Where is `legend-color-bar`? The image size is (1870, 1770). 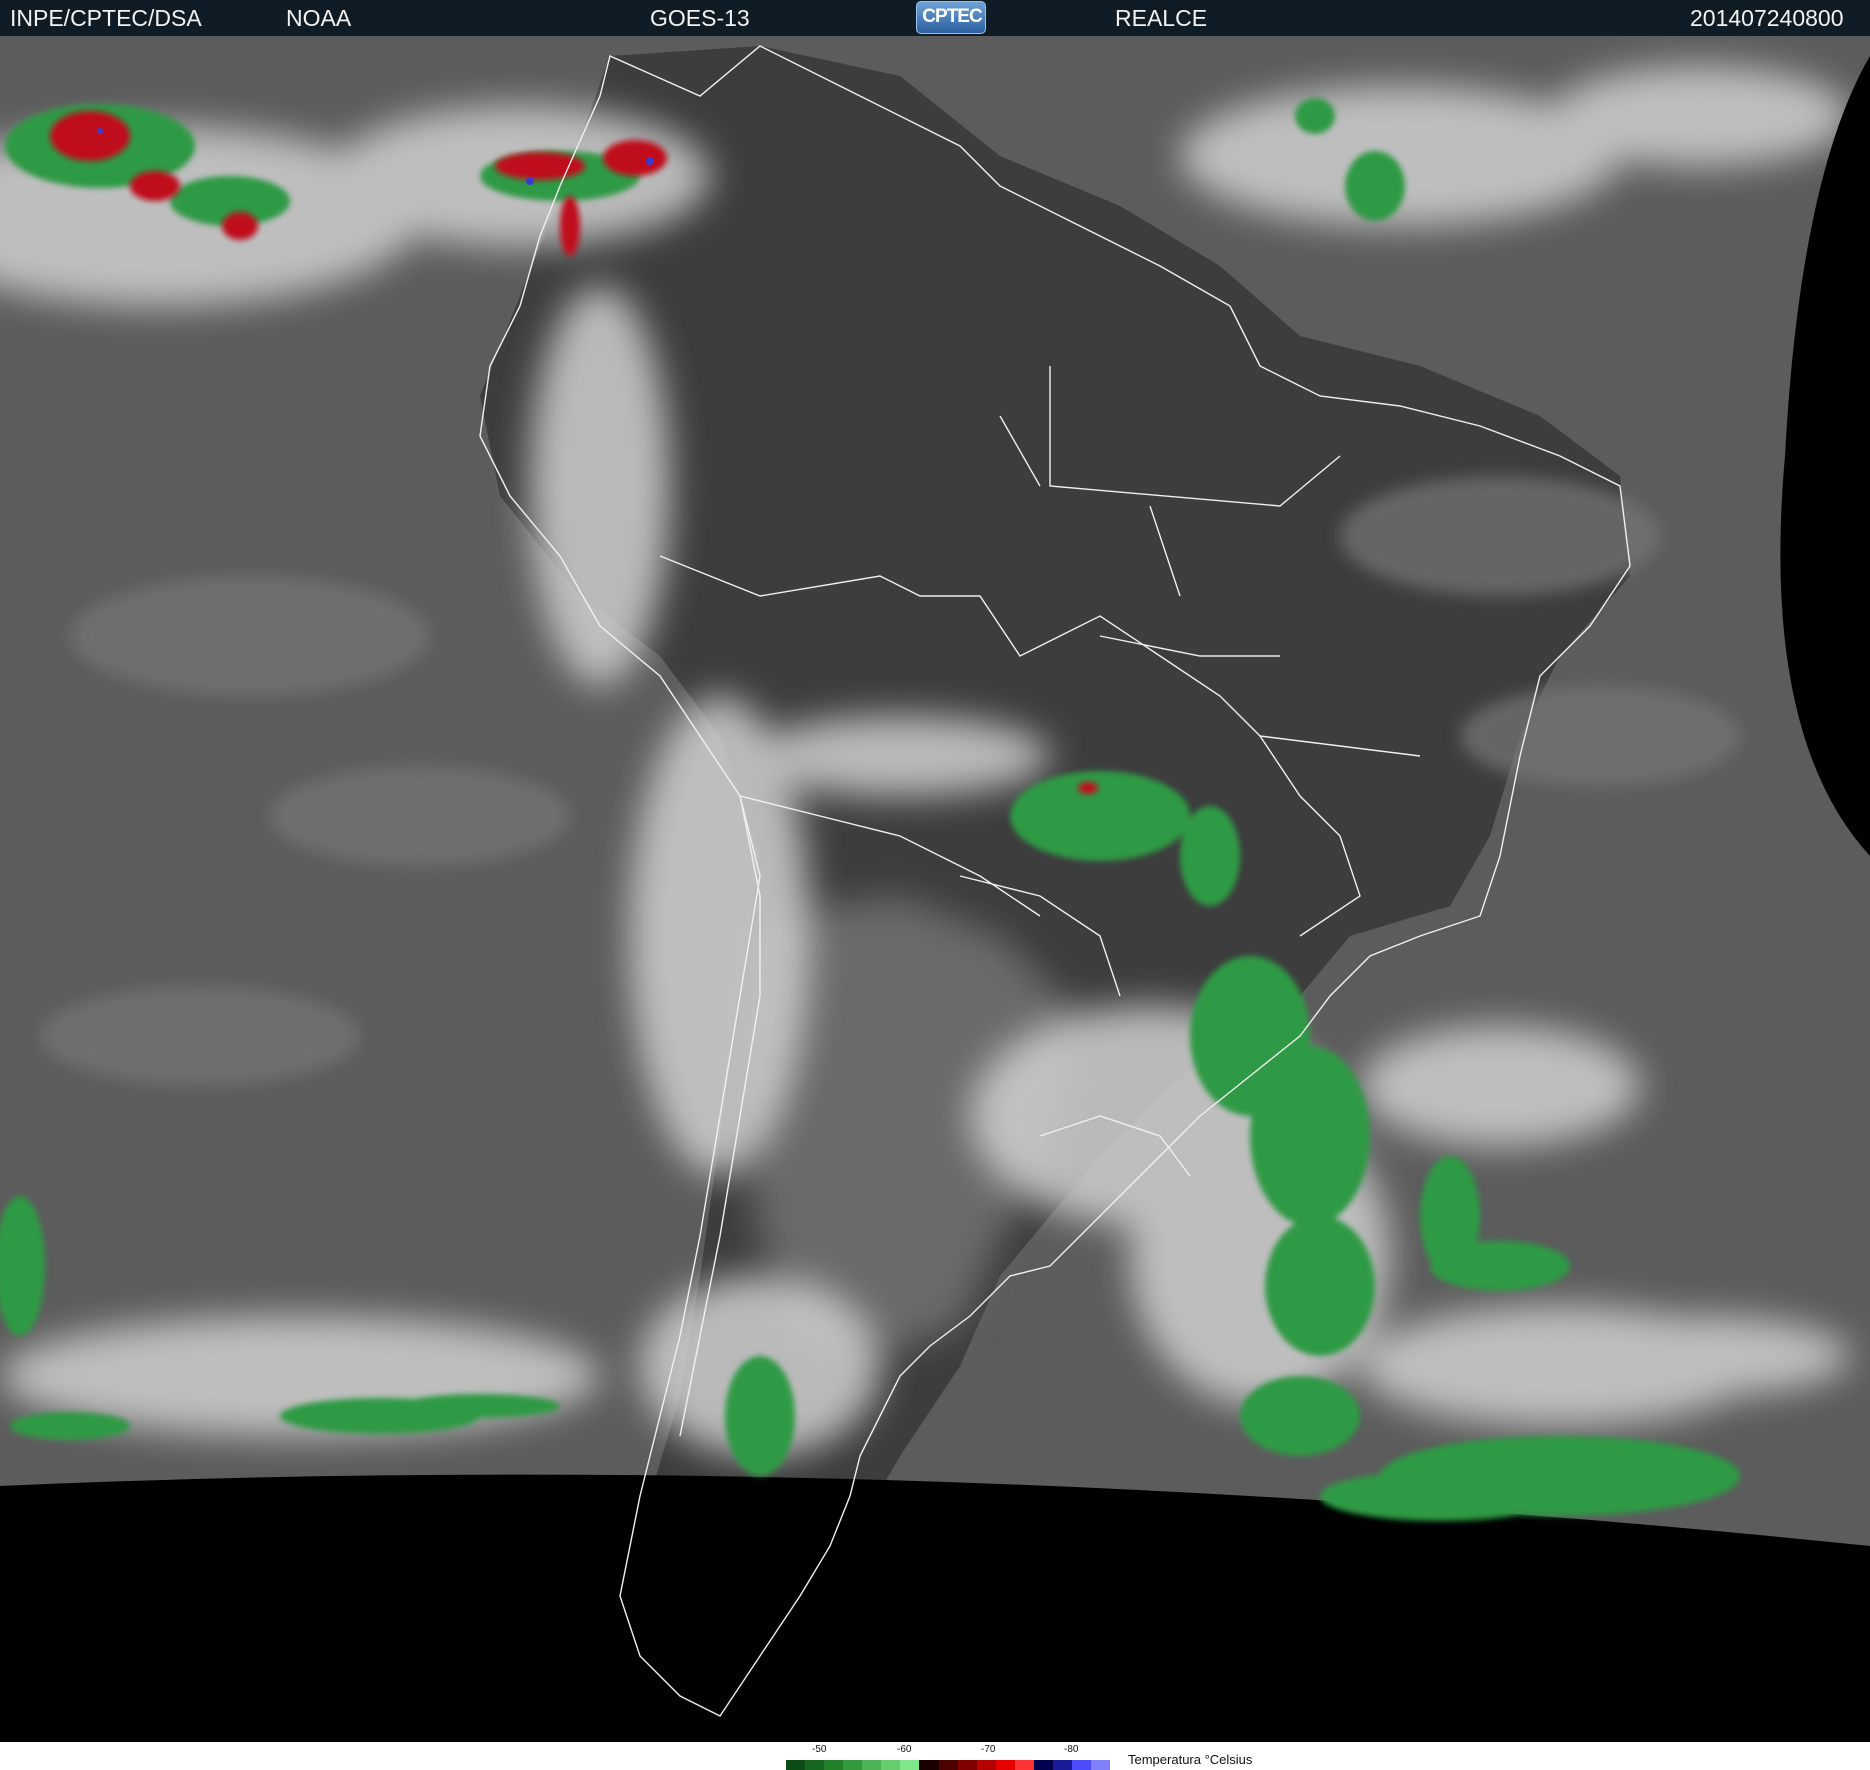 legend-color-bar is located at coordinates (948, 1765).